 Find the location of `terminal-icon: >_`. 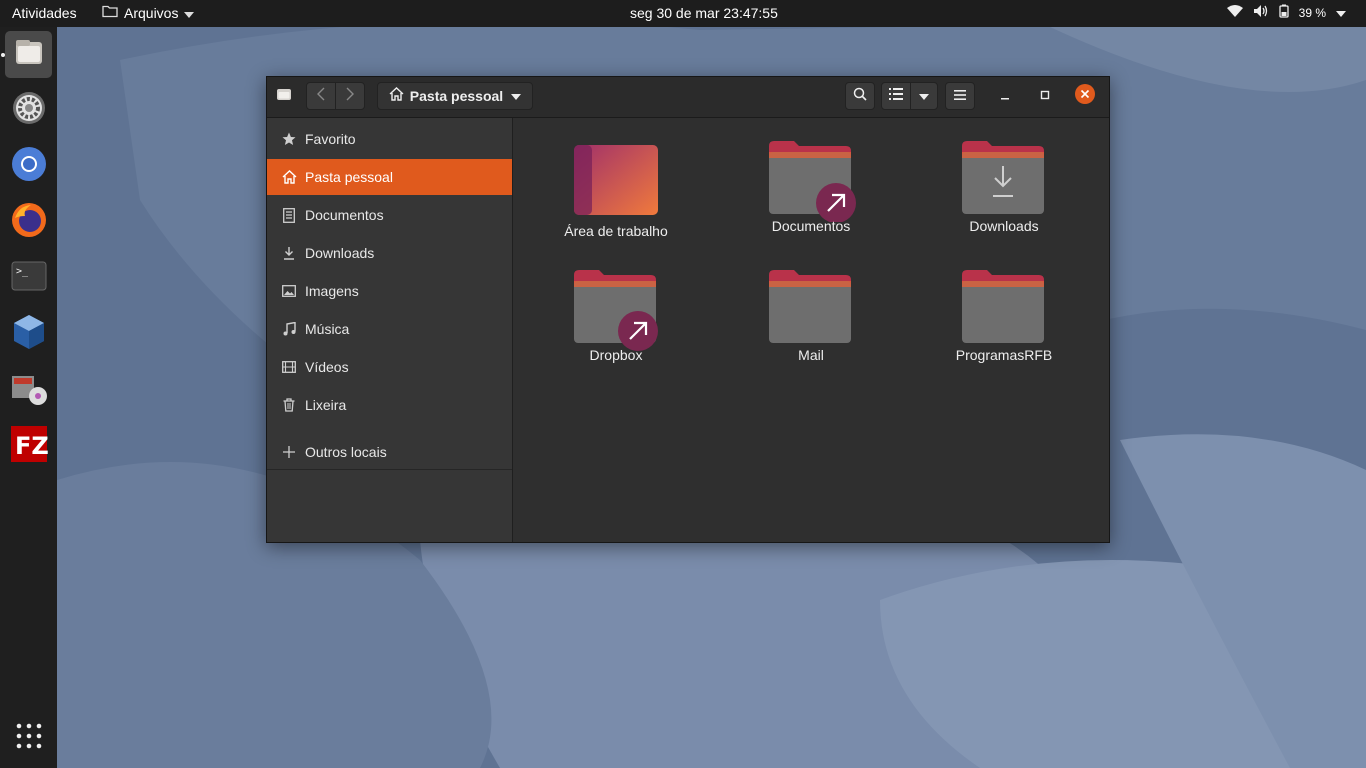

terminal-icon: >_ is located at coordinates (29, 278).